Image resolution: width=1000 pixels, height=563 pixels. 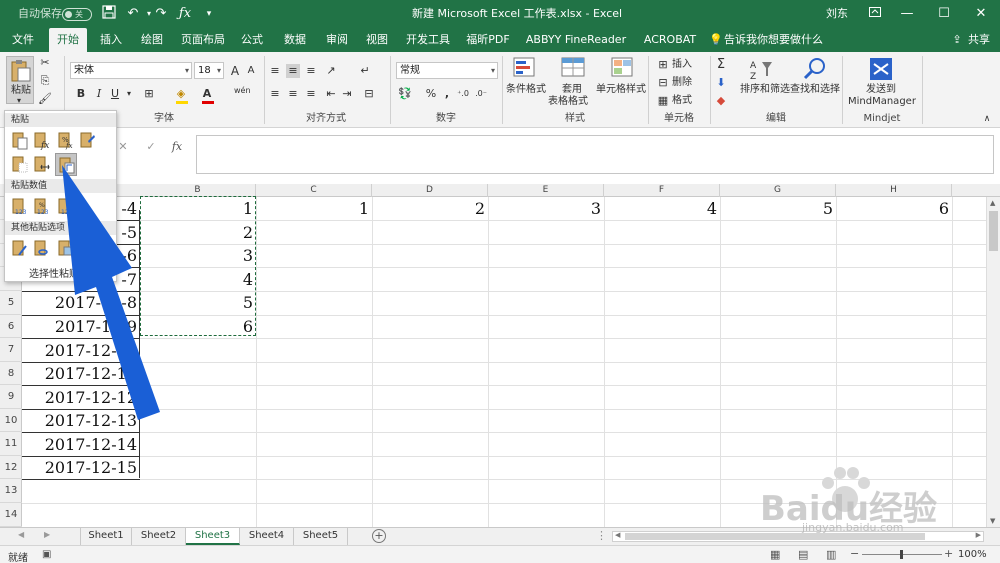 What do you see at coordinates (81, 467) in the screenshot?
I see `cell-a12: 2017-12-15` at bounding box center [81, 467].